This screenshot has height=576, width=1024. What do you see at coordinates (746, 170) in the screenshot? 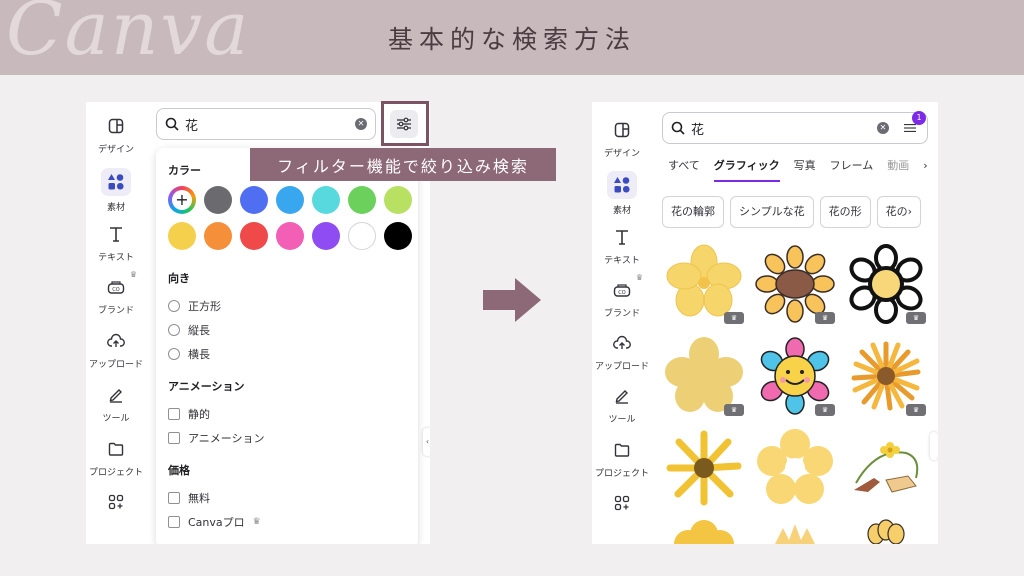
I see `tab-graphics: グラフィック` at bounding box center [746, 170].